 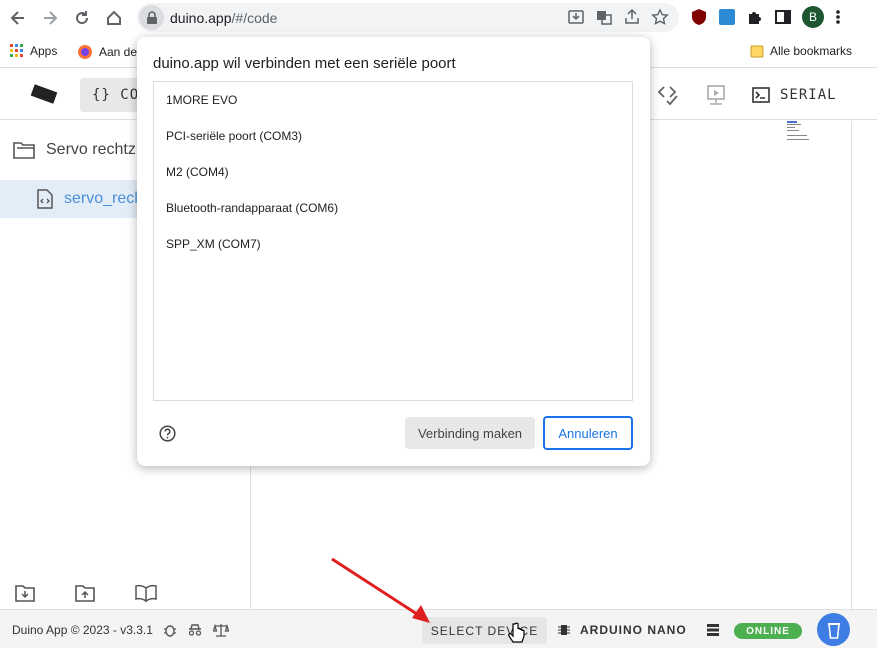 I want to click on firefox-icon, so click(x=85, y=52).